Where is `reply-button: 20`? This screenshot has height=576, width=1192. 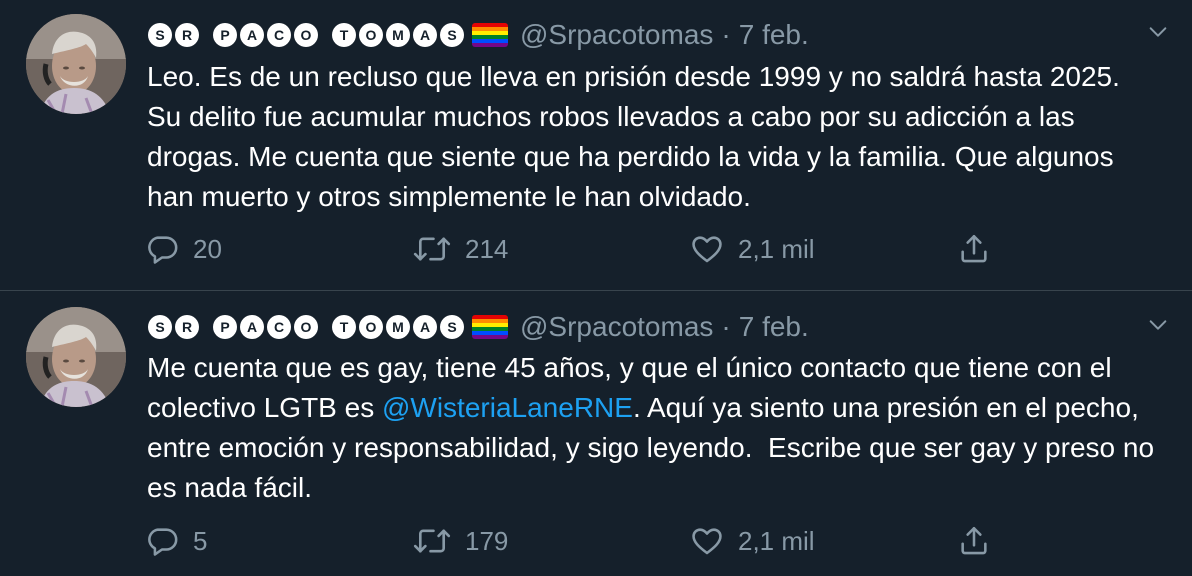 reply-button: 20 is located at coordinates (183, 249).